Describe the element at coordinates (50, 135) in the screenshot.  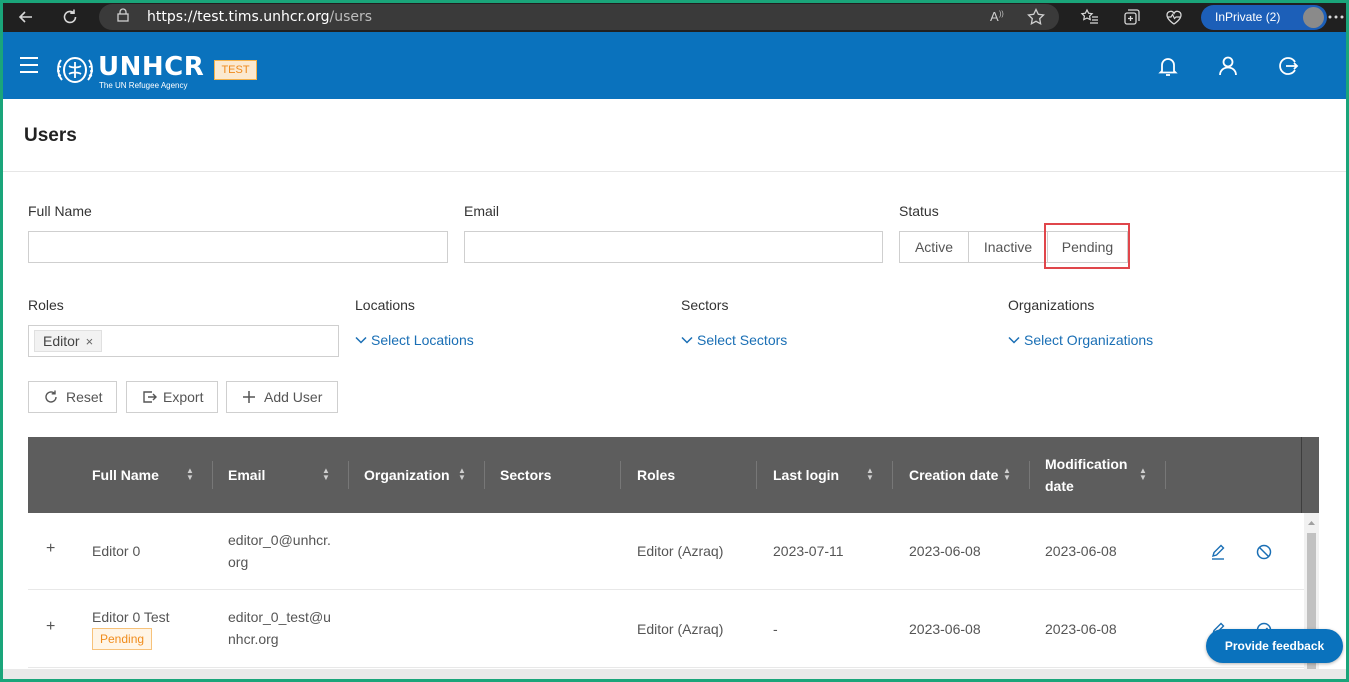
I see `page-title: Users` at that location.